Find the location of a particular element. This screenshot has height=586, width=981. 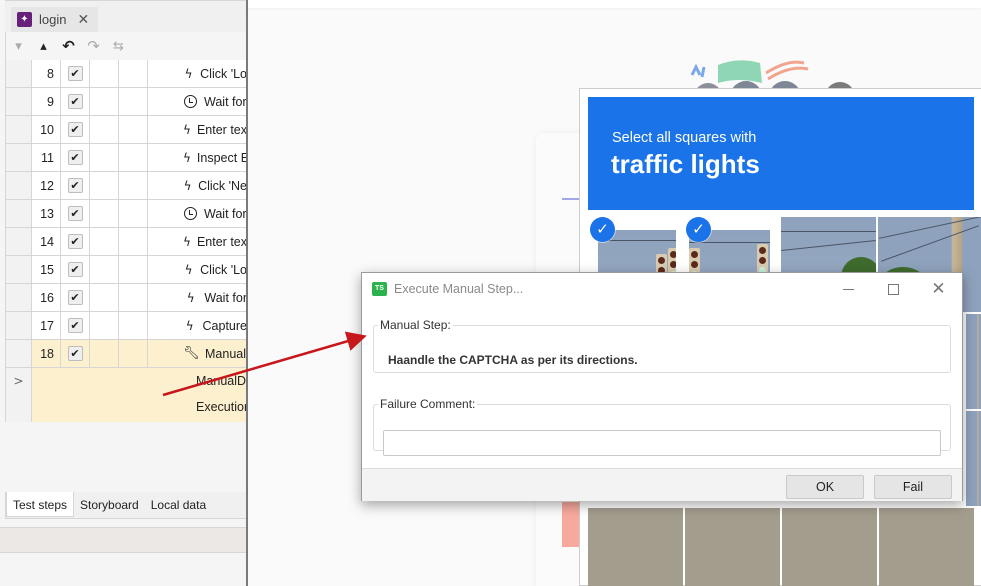

captcha-target: traffic lights is located at coordinates (685, 164).